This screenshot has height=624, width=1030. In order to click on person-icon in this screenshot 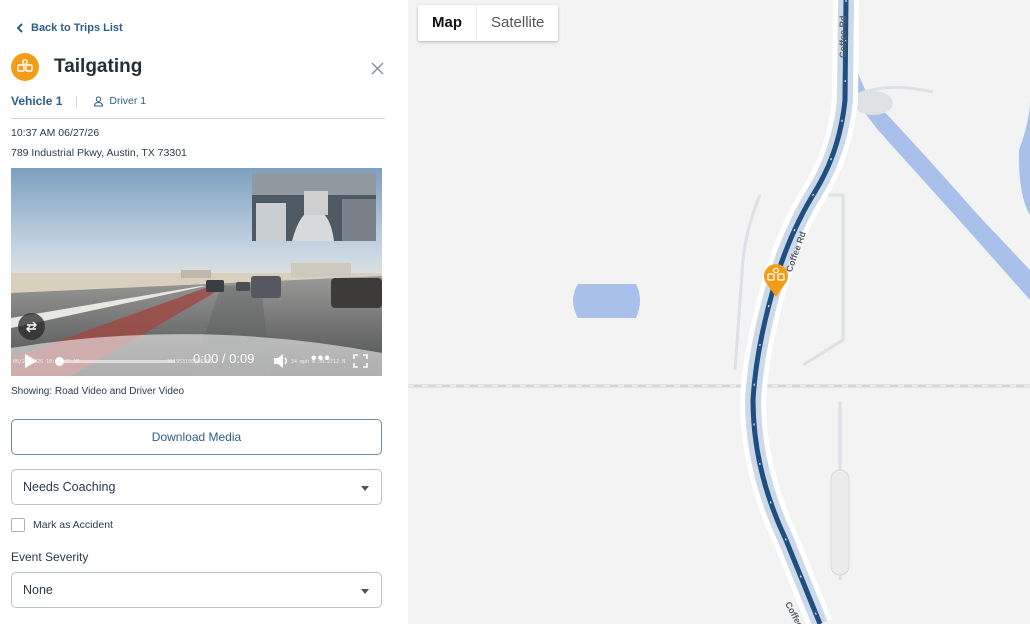, I will do `click(99, 101)`.